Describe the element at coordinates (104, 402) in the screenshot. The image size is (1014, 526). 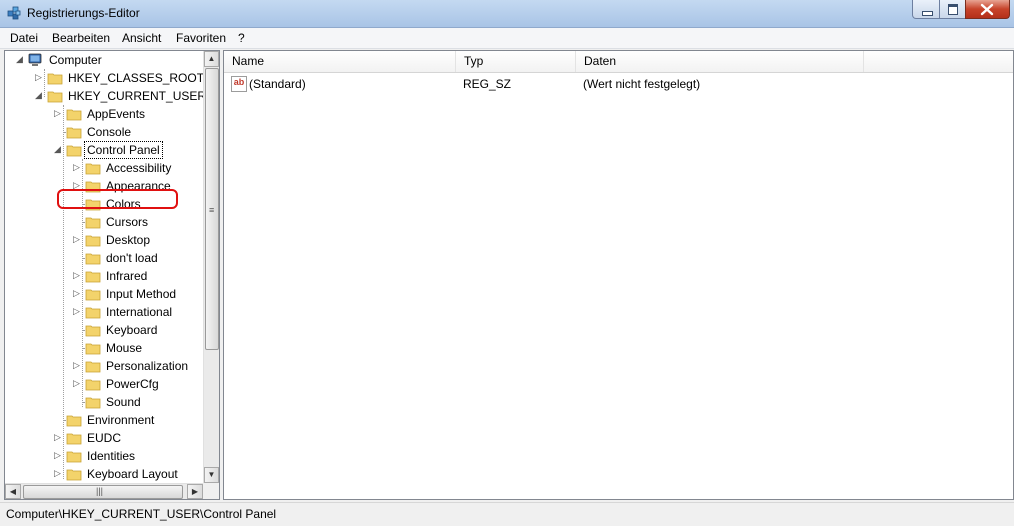
I see `tree-item-sound: Sound` at that location.